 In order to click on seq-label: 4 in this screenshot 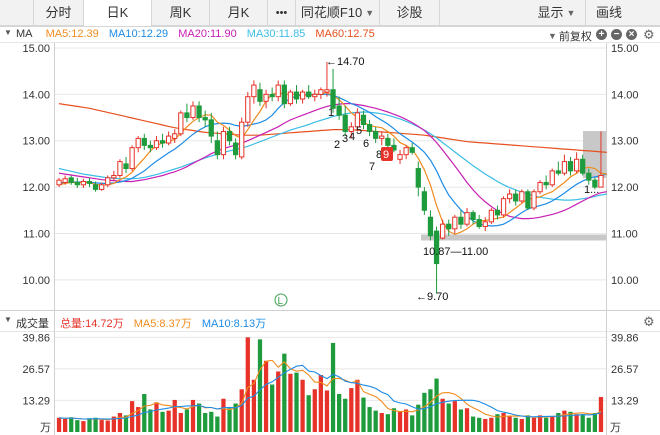, I will do `click(352, 137)`.